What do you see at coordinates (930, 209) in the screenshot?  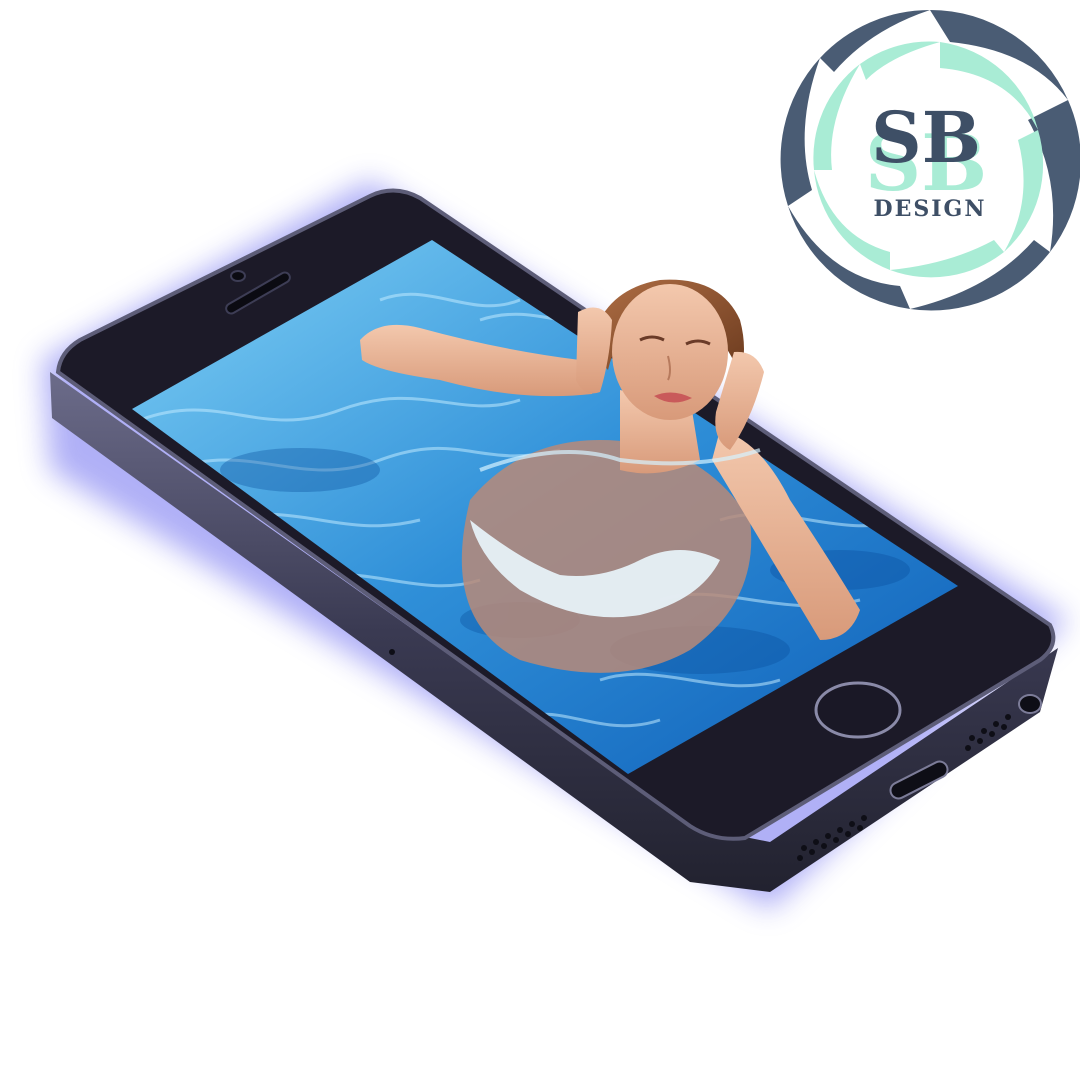 I see `logo-word: DESIGN` at bounding box center [930, 209].